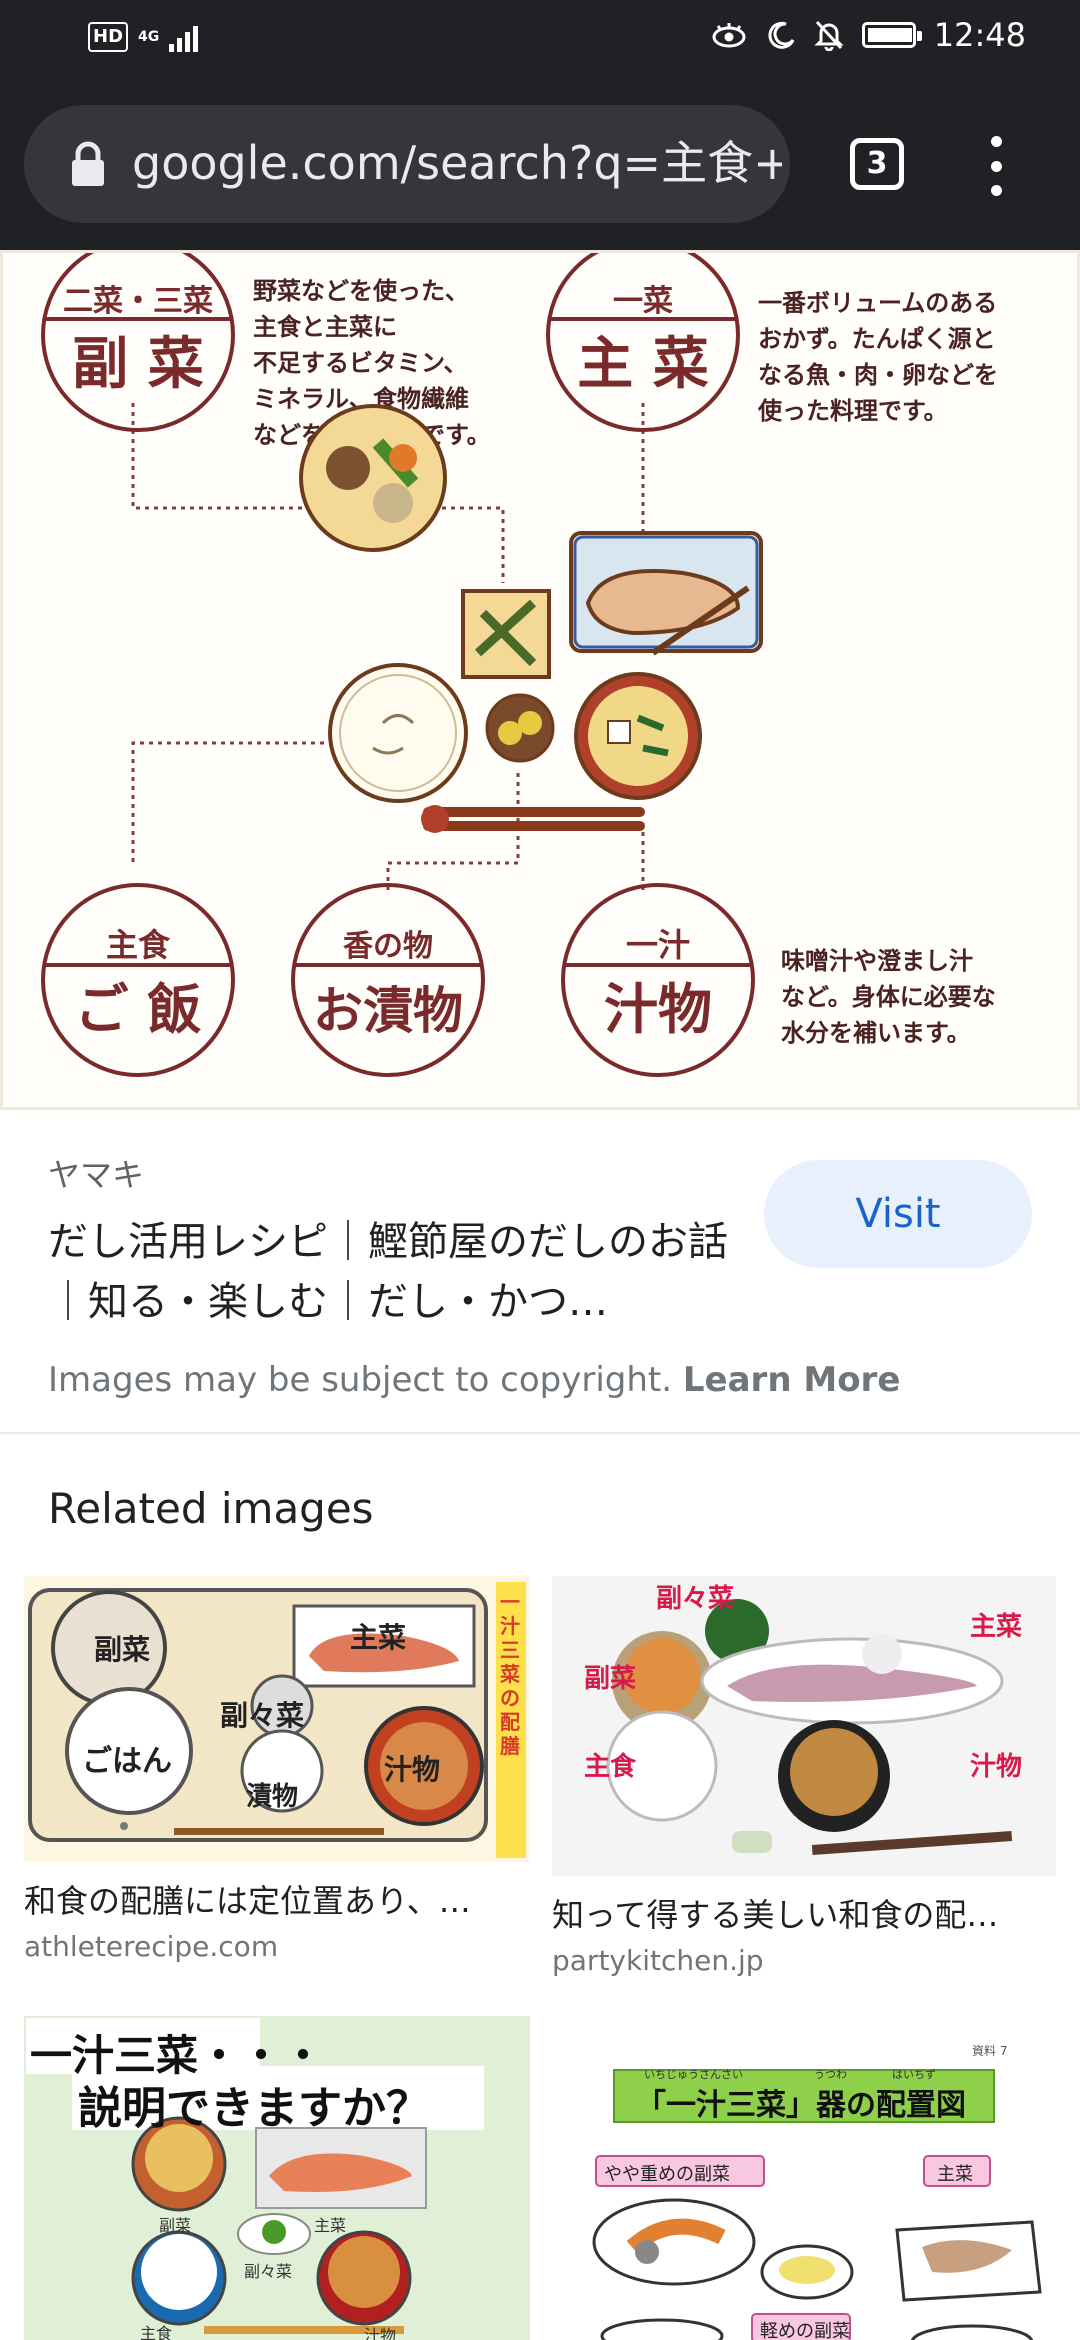  What do you see at coordinates (643, 364) in the screenshot?
I see `tr-main-label: 主 菜` at bounding box center [643, 364].